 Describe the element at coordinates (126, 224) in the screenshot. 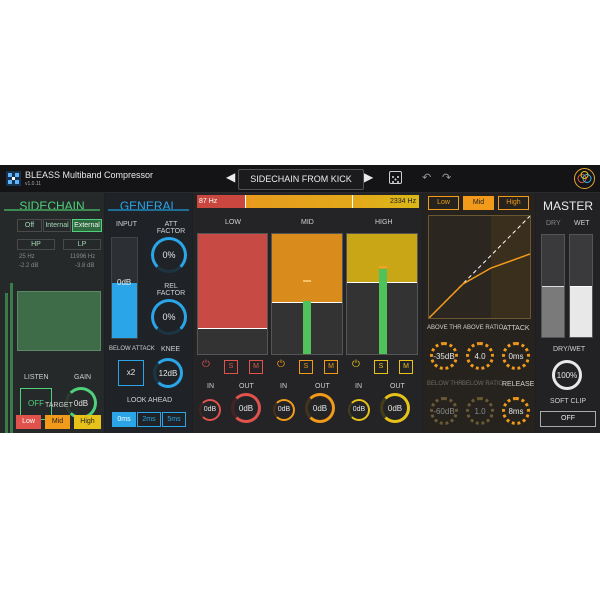

I see `input-label: INPUT` at that location.